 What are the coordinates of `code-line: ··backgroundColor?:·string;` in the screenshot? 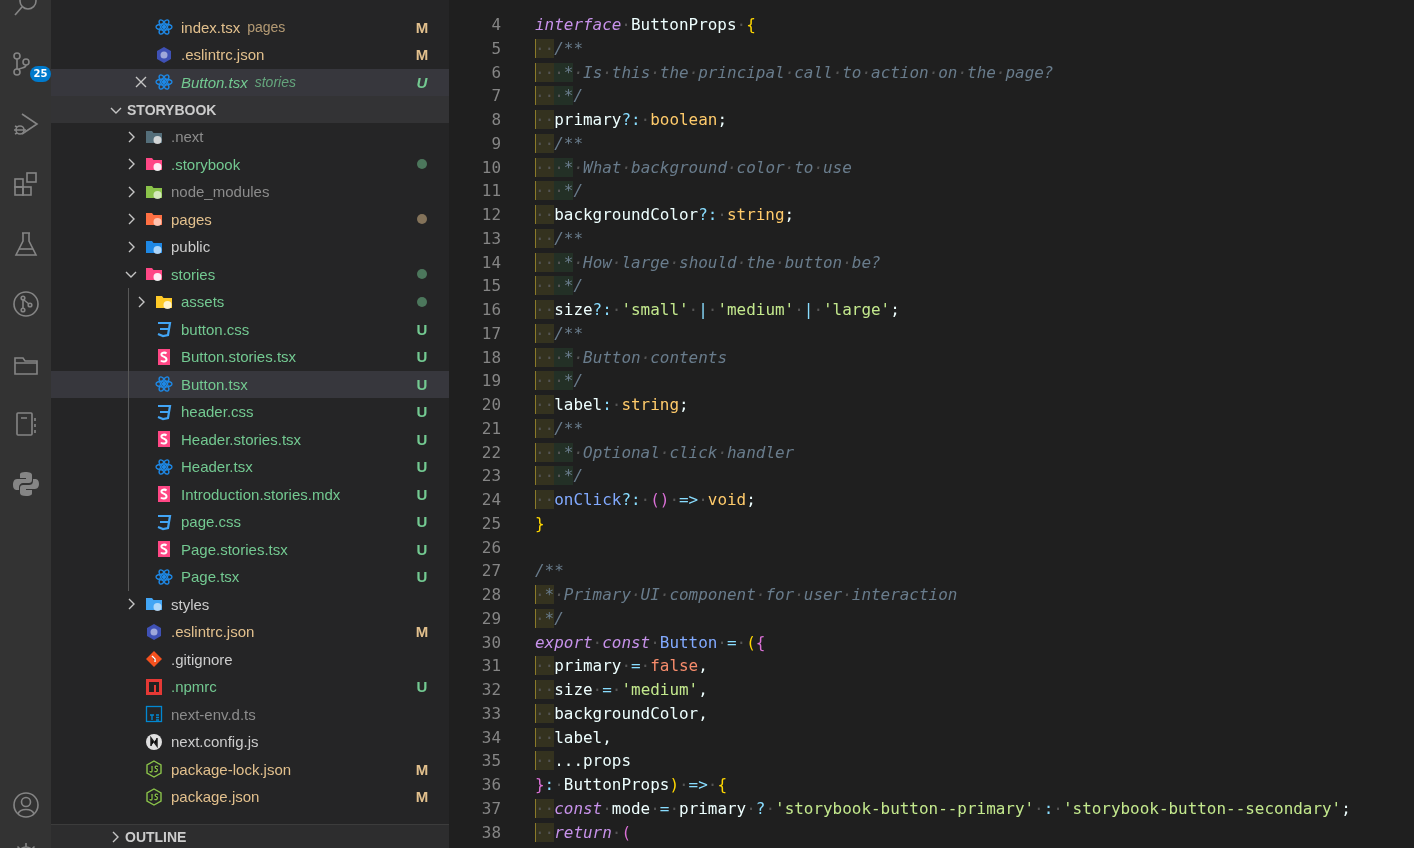 It's located at (665, 215).